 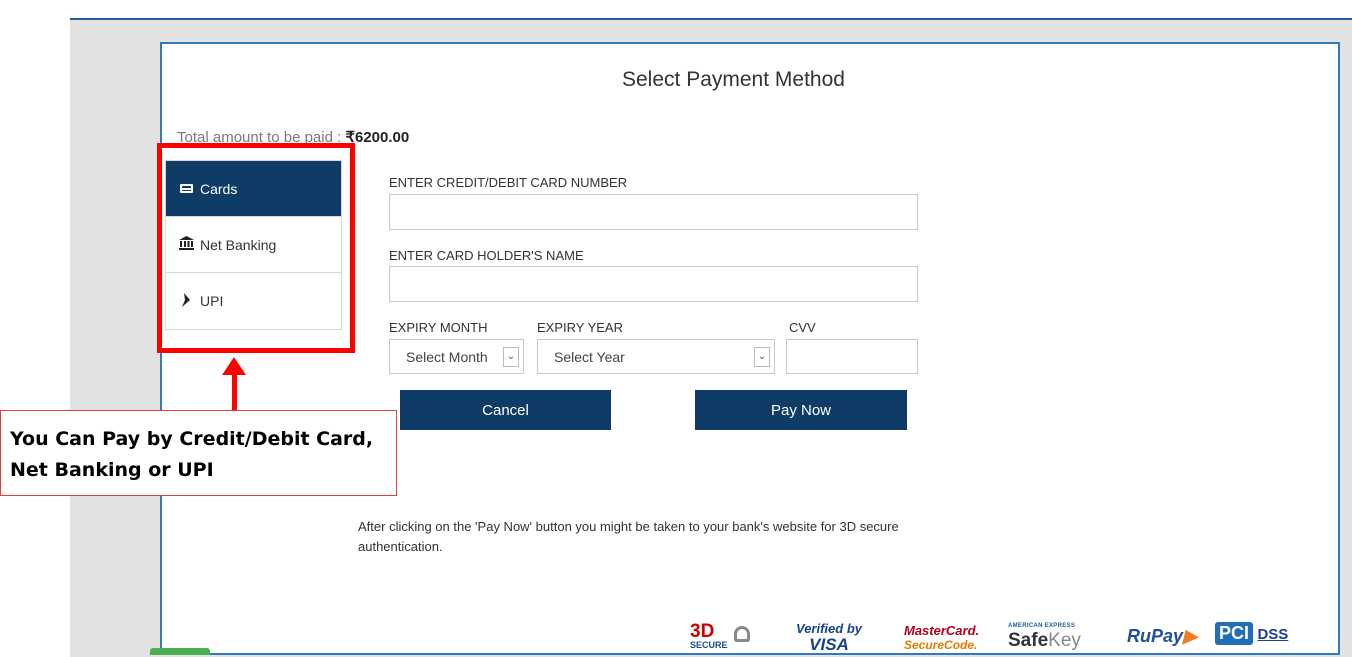 What do you see at coordinates (653, 212) in the screenshot?
I see `card-number-input` at bounding box center [653, 212].